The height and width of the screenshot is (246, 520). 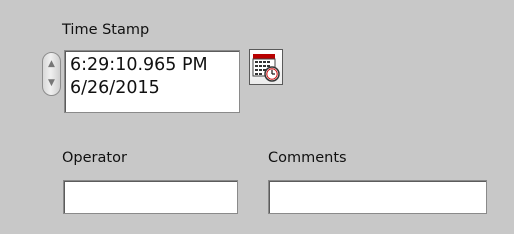 I want to click on timestamp-browse-button, so click(x=266, y=67).